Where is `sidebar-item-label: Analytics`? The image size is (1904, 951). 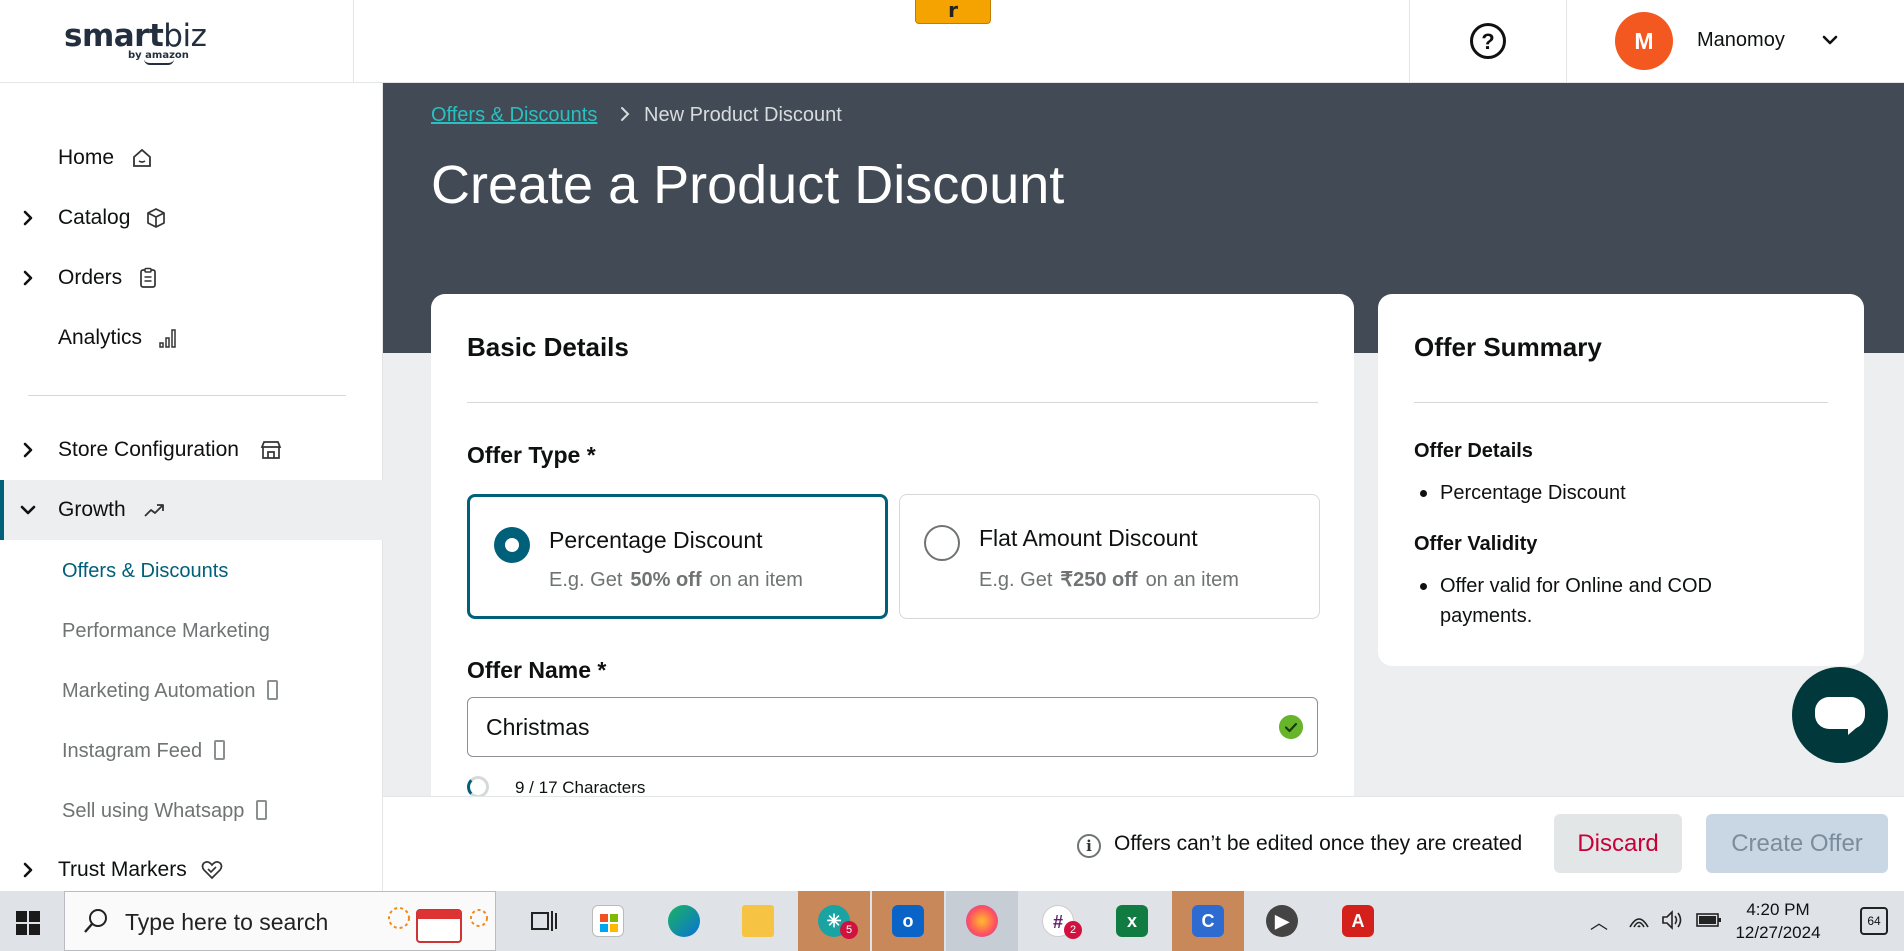
sidebar-item-label: Analytics is located at coordinates (100, 337).